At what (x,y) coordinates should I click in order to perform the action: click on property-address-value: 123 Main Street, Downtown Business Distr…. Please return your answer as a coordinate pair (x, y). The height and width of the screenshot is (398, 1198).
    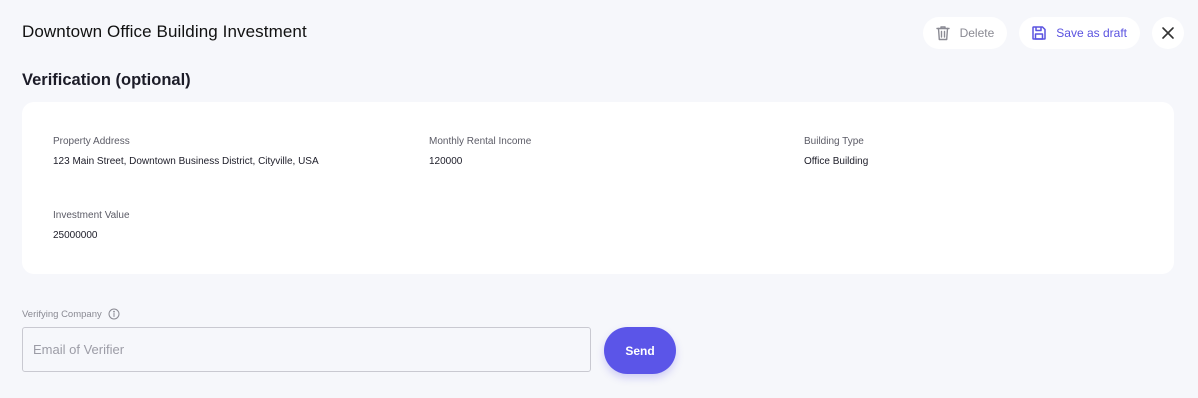
    Looking at the image, I should click on (186, 161).